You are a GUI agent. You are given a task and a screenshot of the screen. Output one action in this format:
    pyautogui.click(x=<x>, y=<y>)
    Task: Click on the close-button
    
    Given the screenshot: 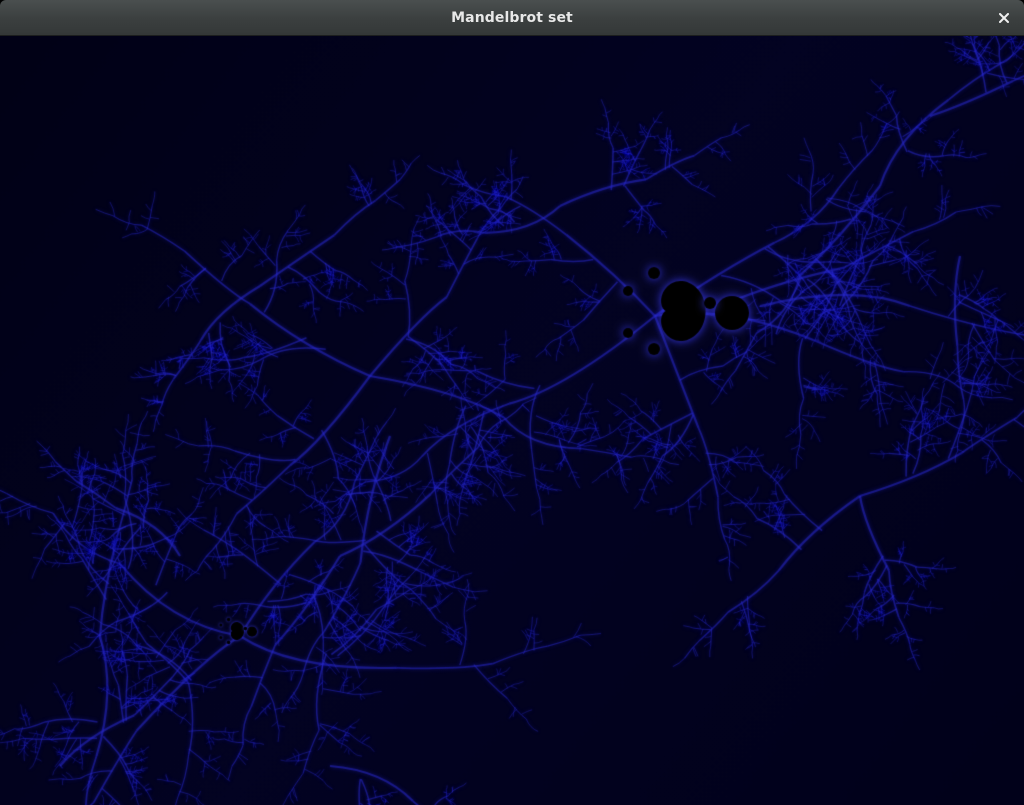 What is the action you would take?
    pyautogui.click(x=1004, y=18)
    